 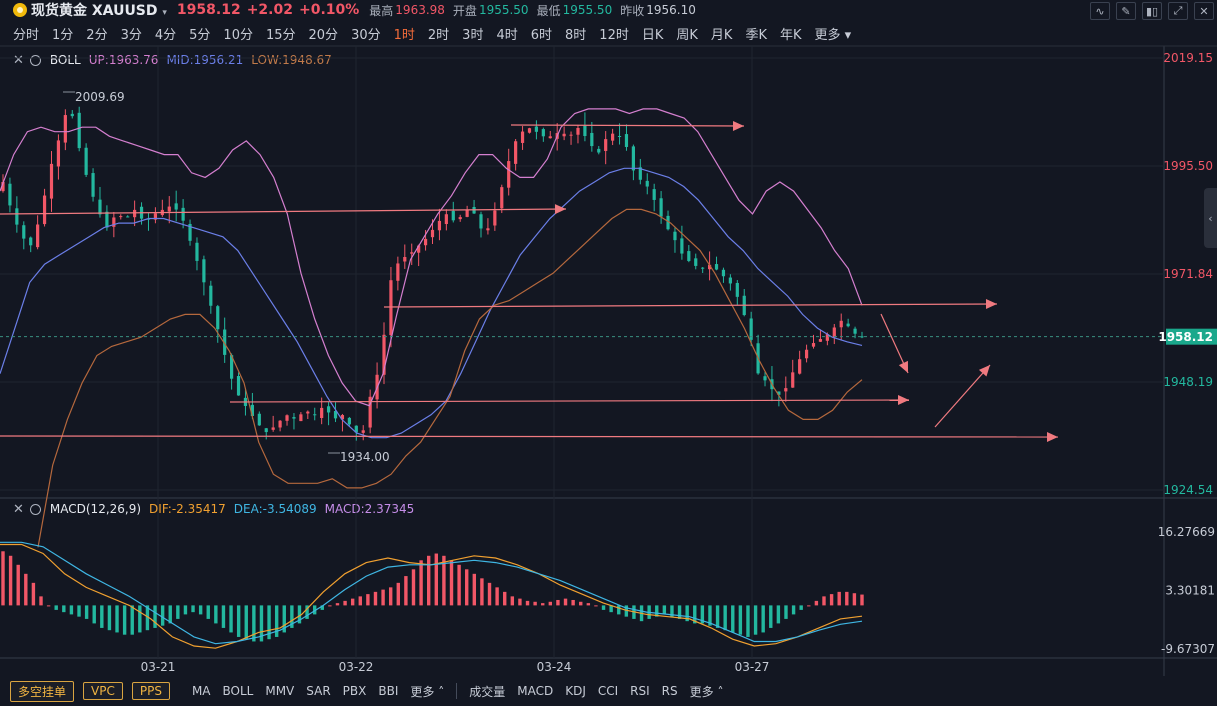 I want to click on overlay-button-0: 多空挂单, so click(x=42, y=691).